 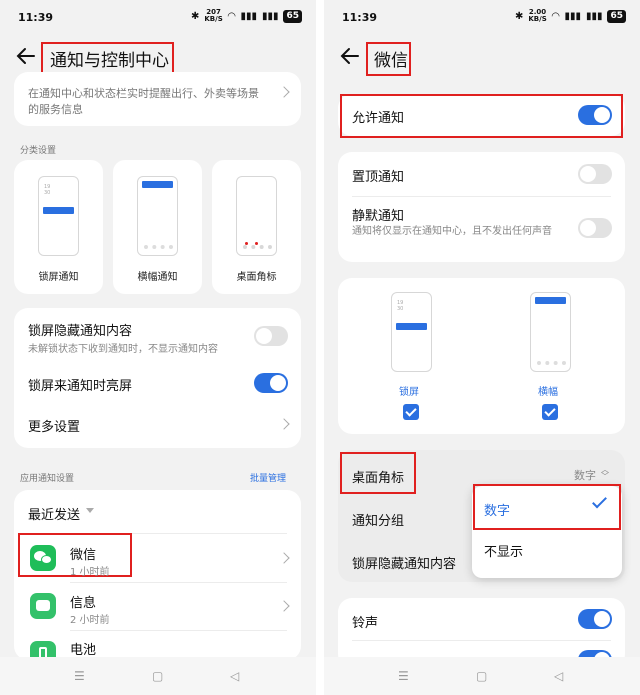 What do you see at coordinates (83, 555) in the screenshot?
I see `app-name: 微信` at bounding box center [83, 555].